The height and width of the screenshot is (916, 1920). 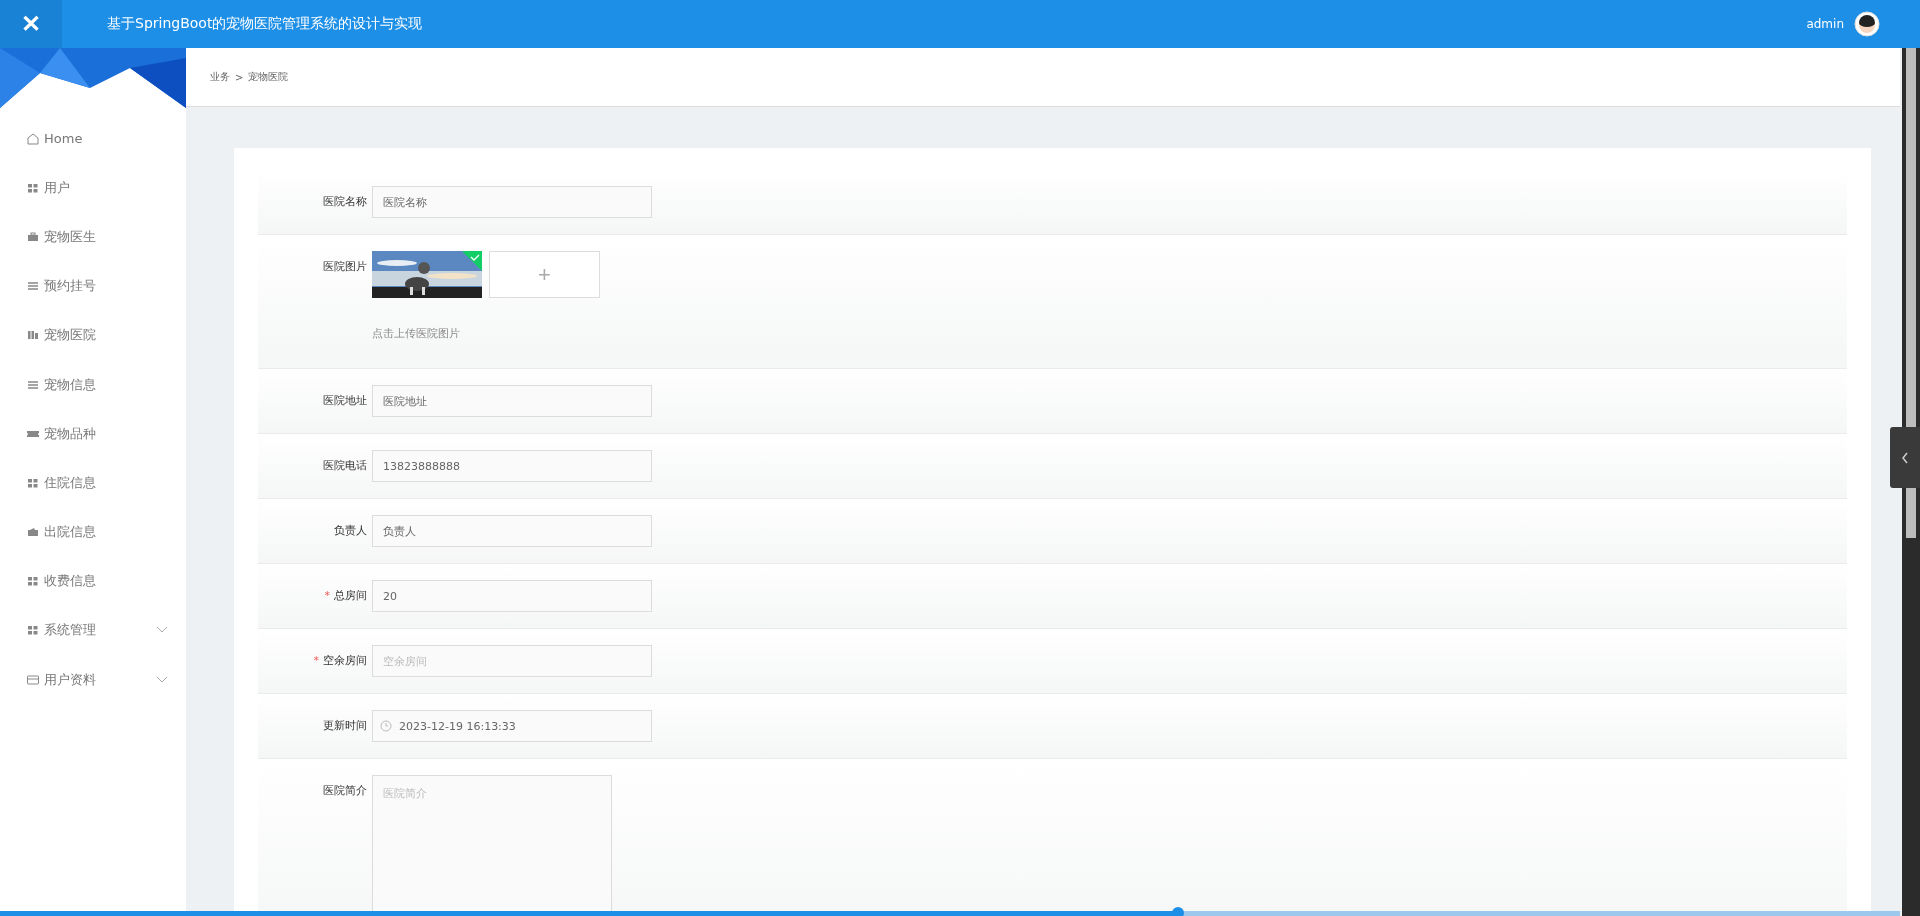 I want to click on field-label: 医院地址, so click(x=345, y=401).